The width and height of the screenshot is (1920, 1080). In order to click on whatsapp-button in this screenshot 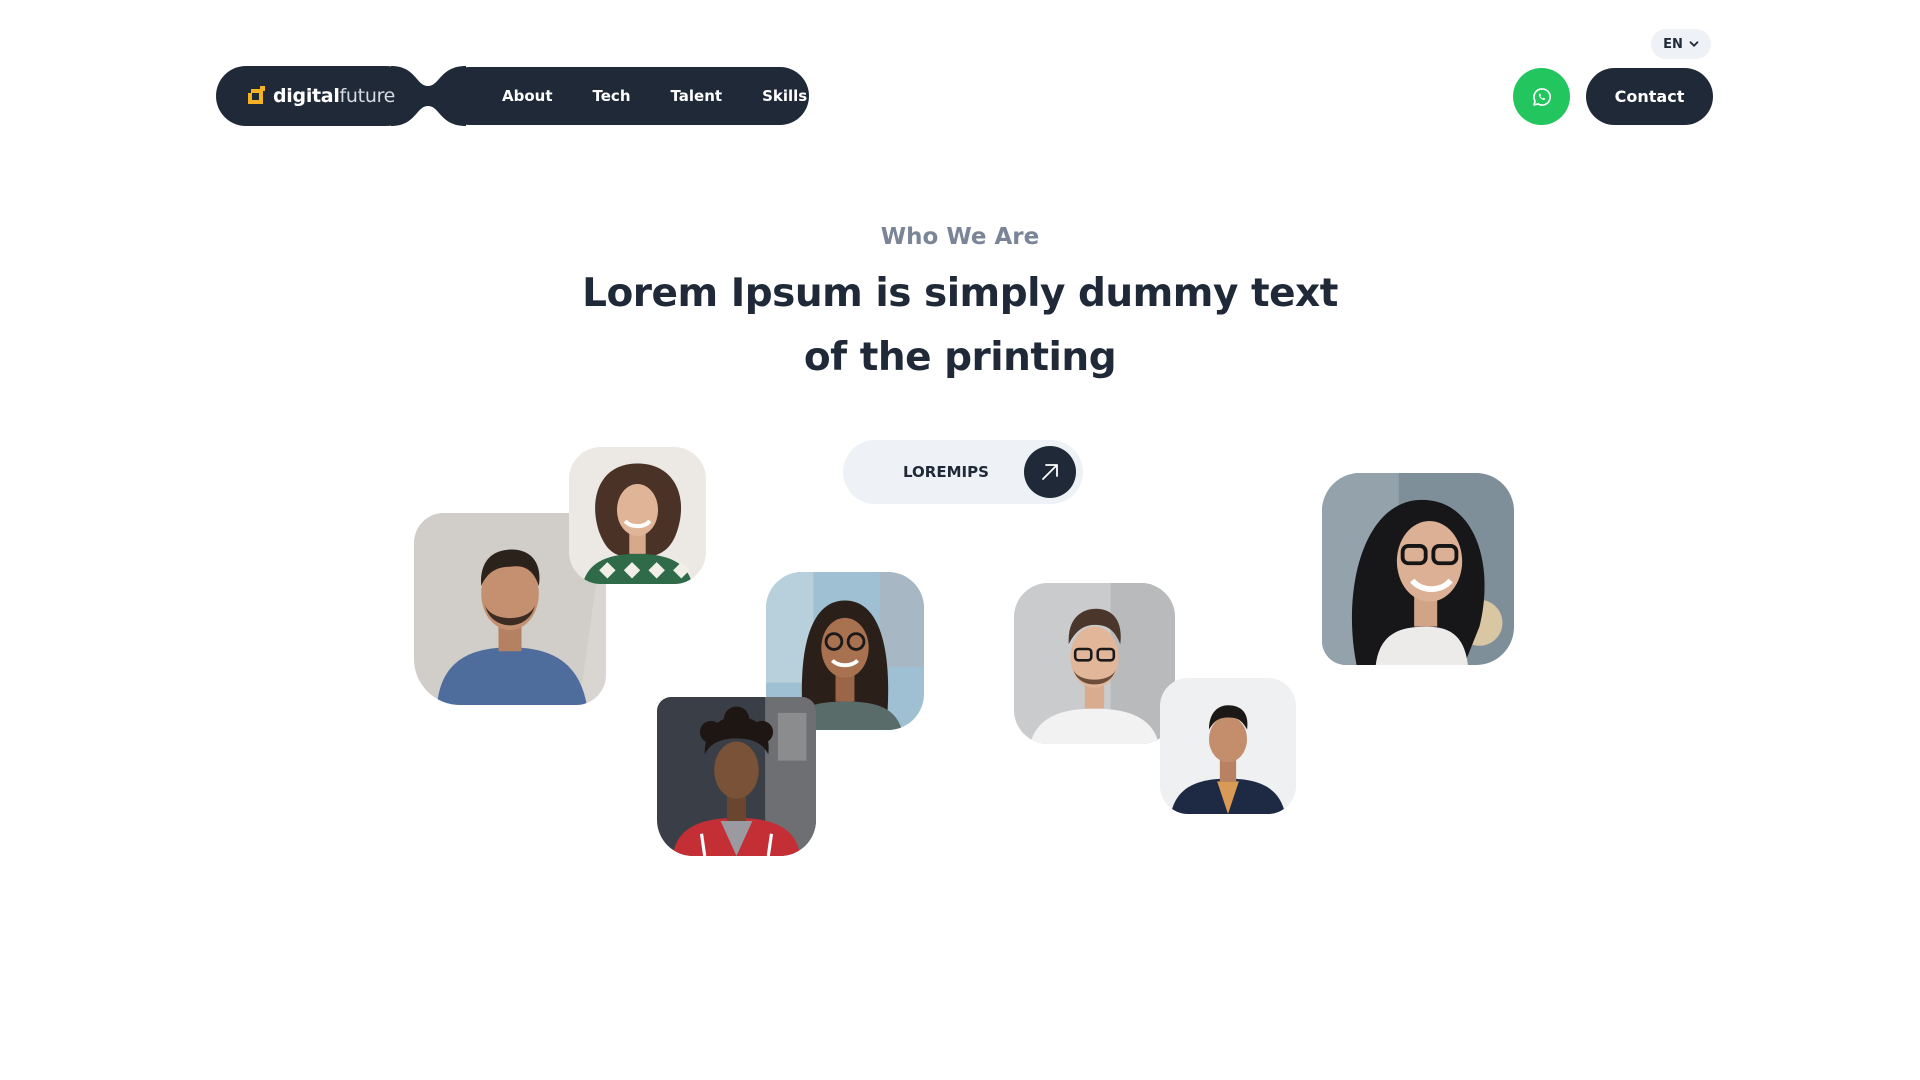, I will do `click(1541, 96)`.